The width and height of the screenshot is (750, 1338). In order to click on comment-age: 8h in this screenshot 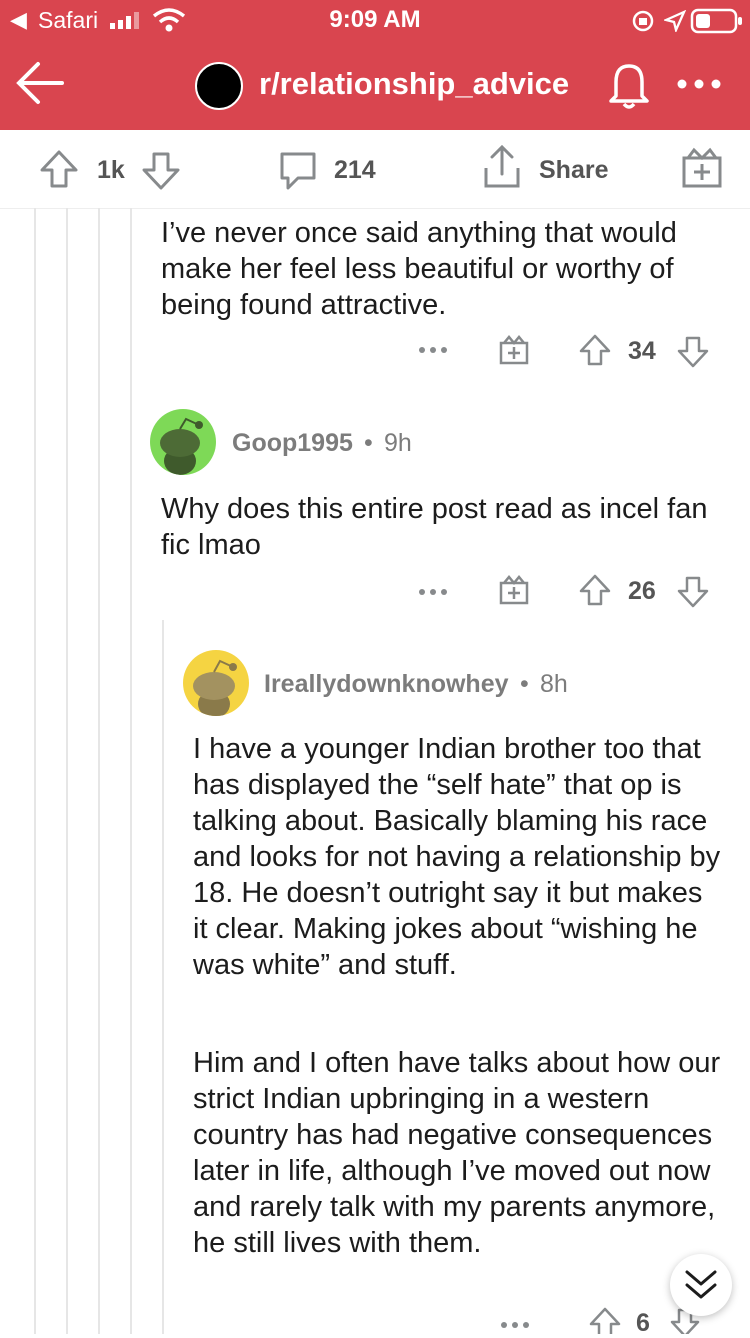, I will do `click(554, 684)`.